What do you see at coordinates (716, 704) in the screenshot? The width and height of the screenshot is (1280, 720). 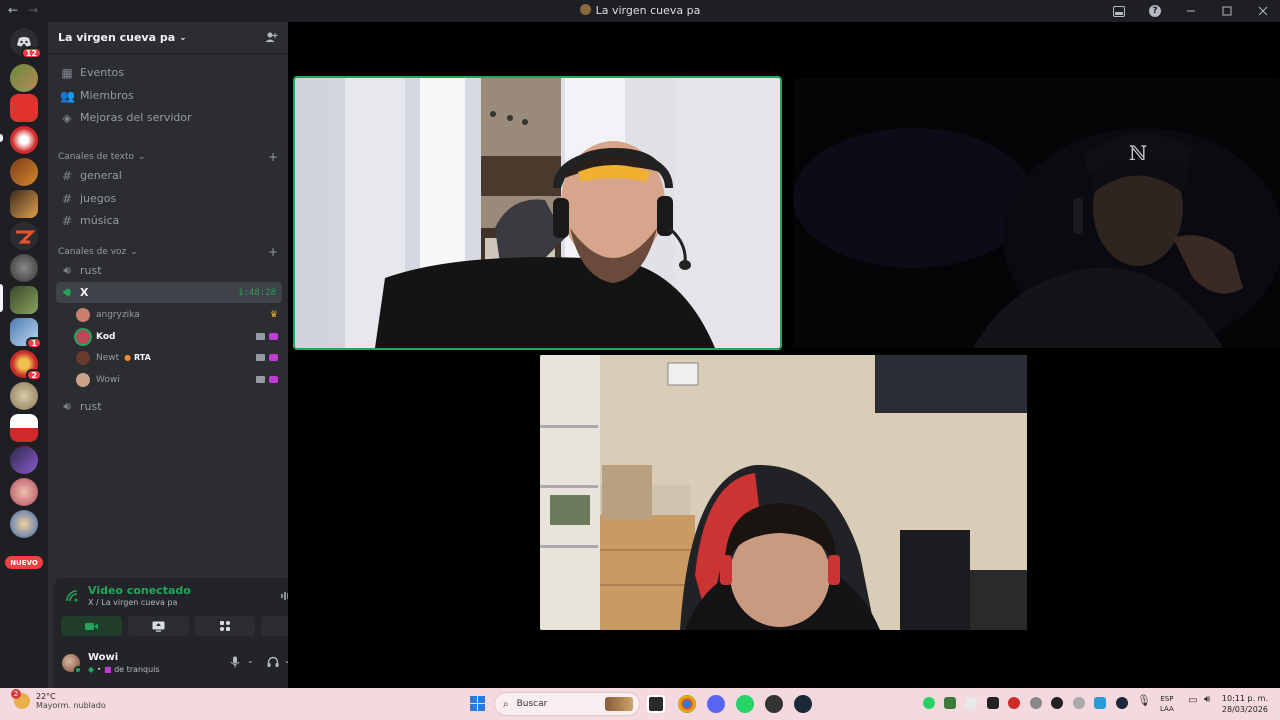 I see `discord-icon` at bounding box center [716, 704].